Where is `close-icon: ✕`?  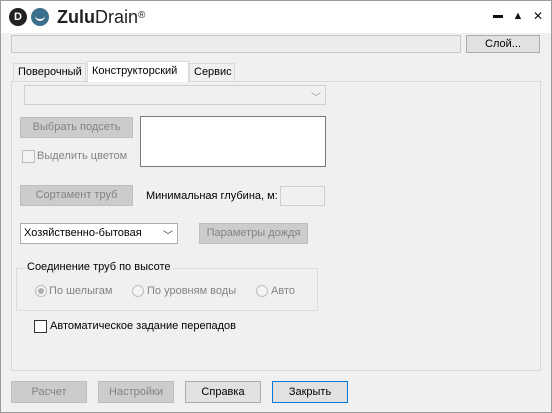 close-icon: ✕ is located at coordinates (538, 16).